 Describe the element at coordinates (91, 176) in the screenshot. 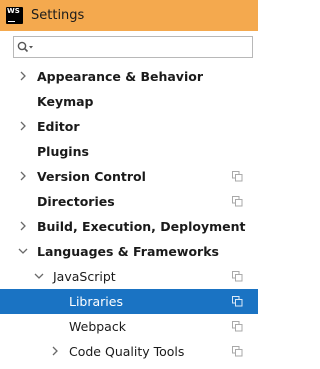

I see `tree-item-label: Version Control` at that location.